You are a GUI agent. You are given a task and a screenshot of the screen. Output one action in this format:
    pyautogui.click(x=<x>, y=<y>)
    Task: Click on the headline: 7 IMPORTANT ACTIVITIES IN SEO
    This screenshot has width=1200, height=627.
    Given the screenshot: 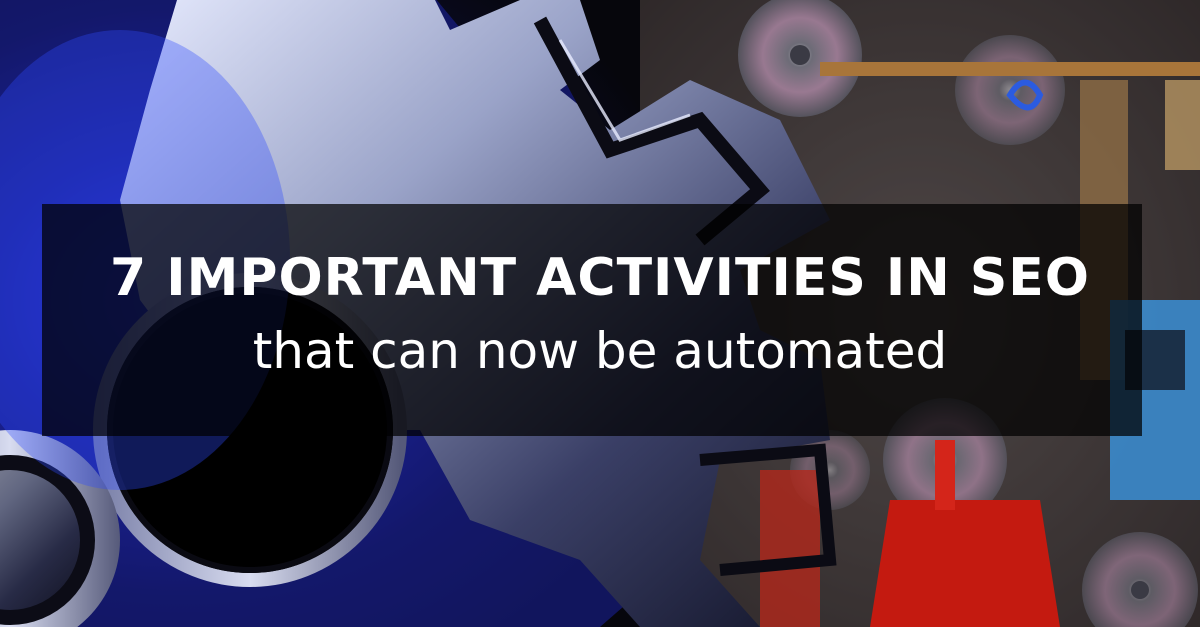 What is the action you would take?
    pyautogui.click(x=600, y=278)
    